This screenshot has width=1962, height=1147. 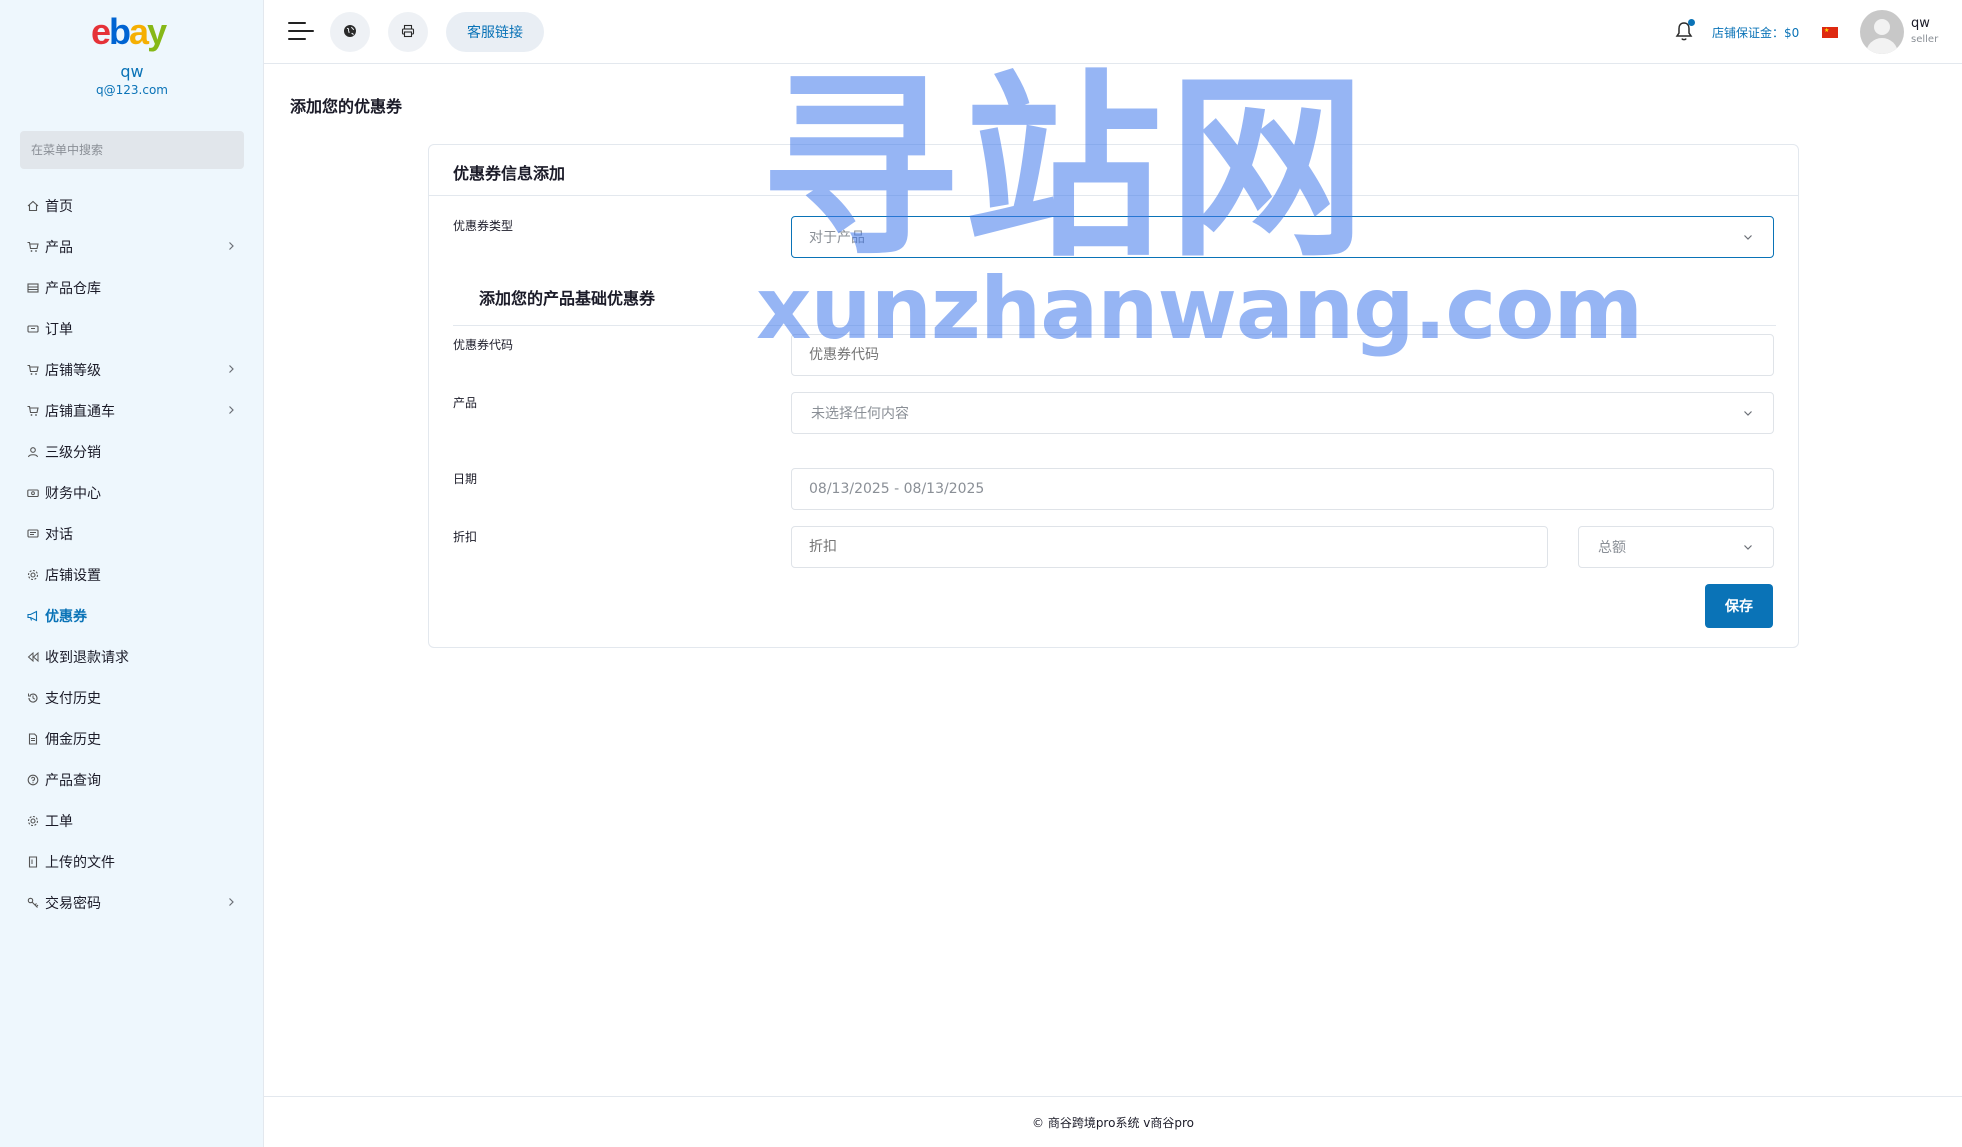 What do you see at coordinates (1169, 547) in the screenshot?
I see `discount-input` at bounding box center [1169, 547].